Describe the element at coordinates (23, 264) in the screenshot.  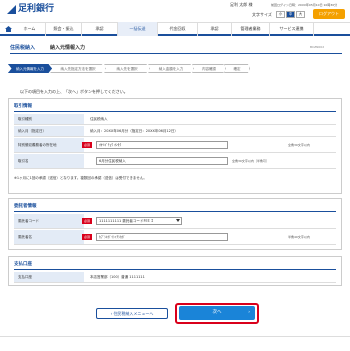
I see `account-section-title: 支払口座` at that location.